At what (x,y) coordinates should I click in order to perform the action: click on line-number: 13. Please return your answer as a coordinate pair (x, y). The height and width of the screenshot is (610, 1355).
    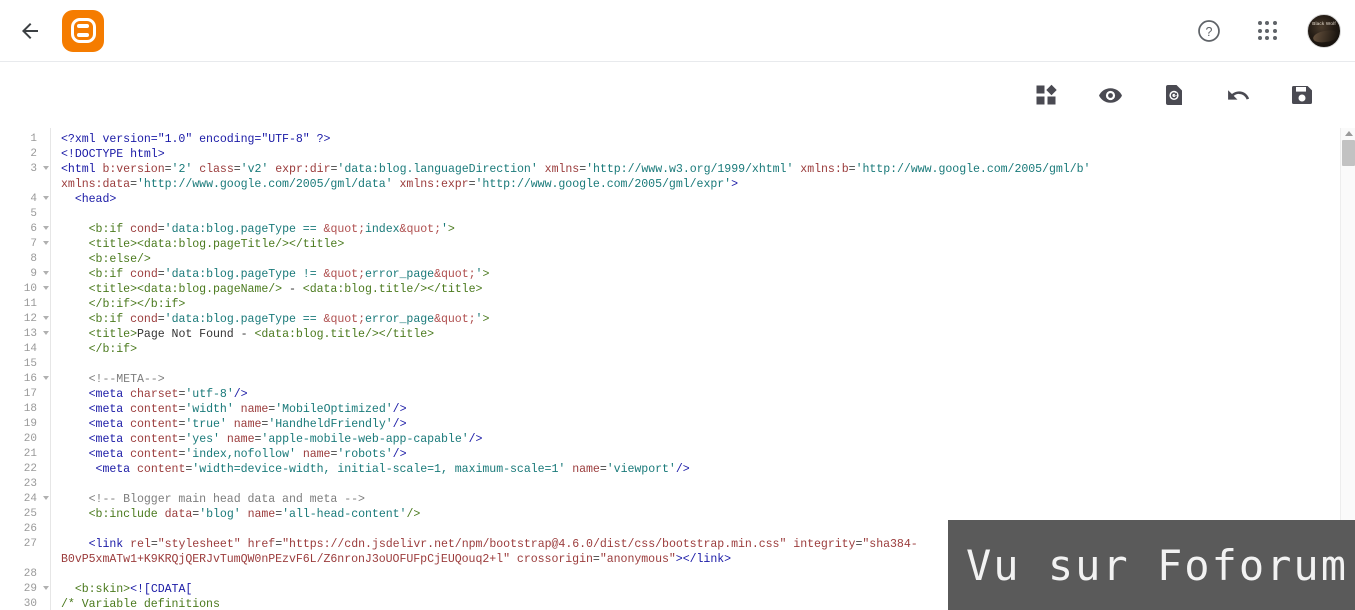
    Looking at the image, I should click on (24, 334).